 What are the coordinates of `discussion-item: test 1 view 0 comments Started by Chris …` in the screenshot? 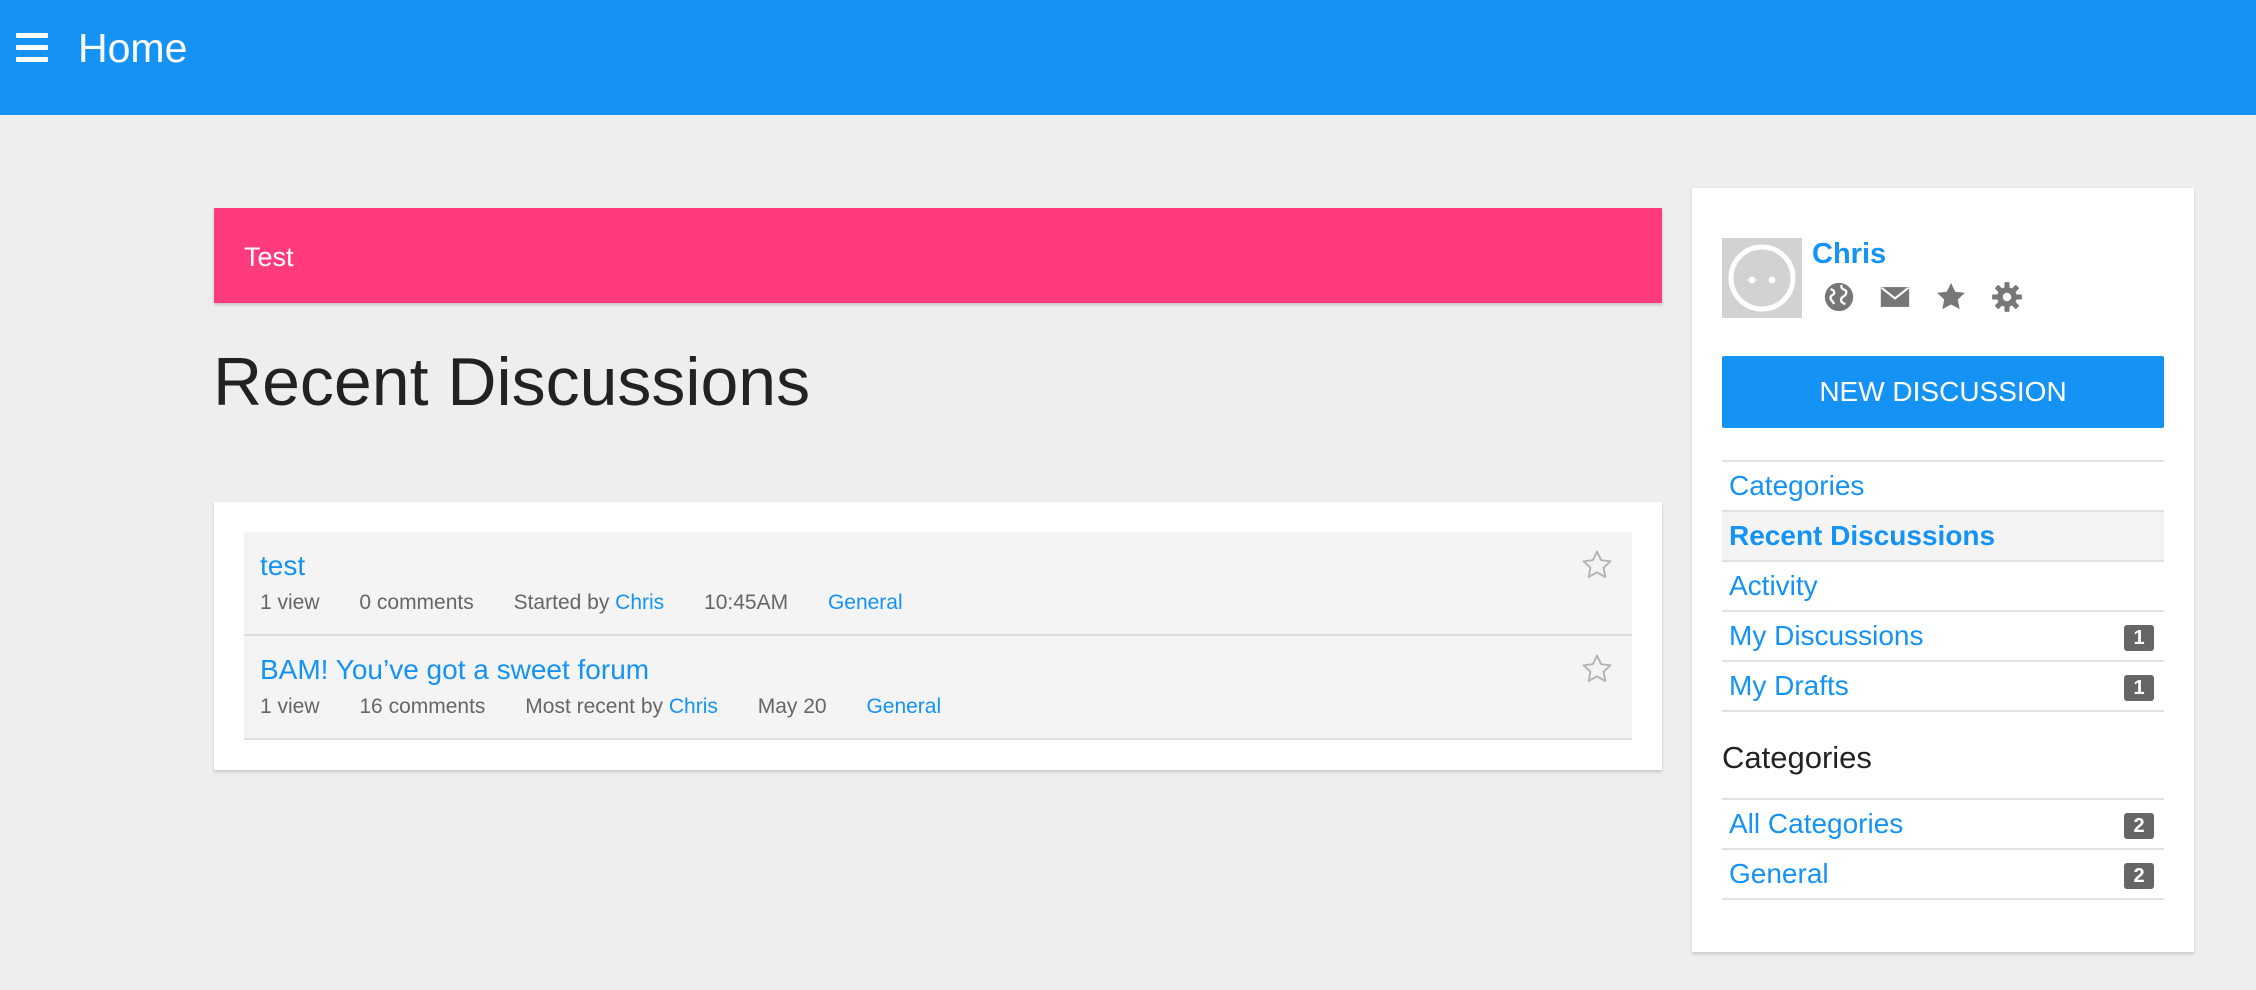 It's located at (938, 584).